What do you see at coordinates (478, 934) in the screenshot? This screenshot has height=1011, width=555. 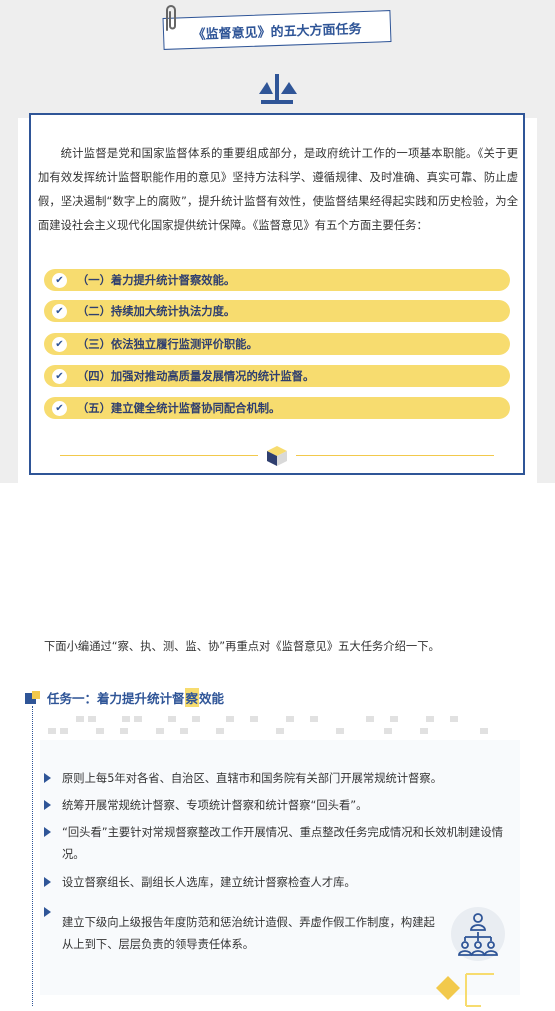 I see `org-chart-icon` at bounding box center [478, 934].